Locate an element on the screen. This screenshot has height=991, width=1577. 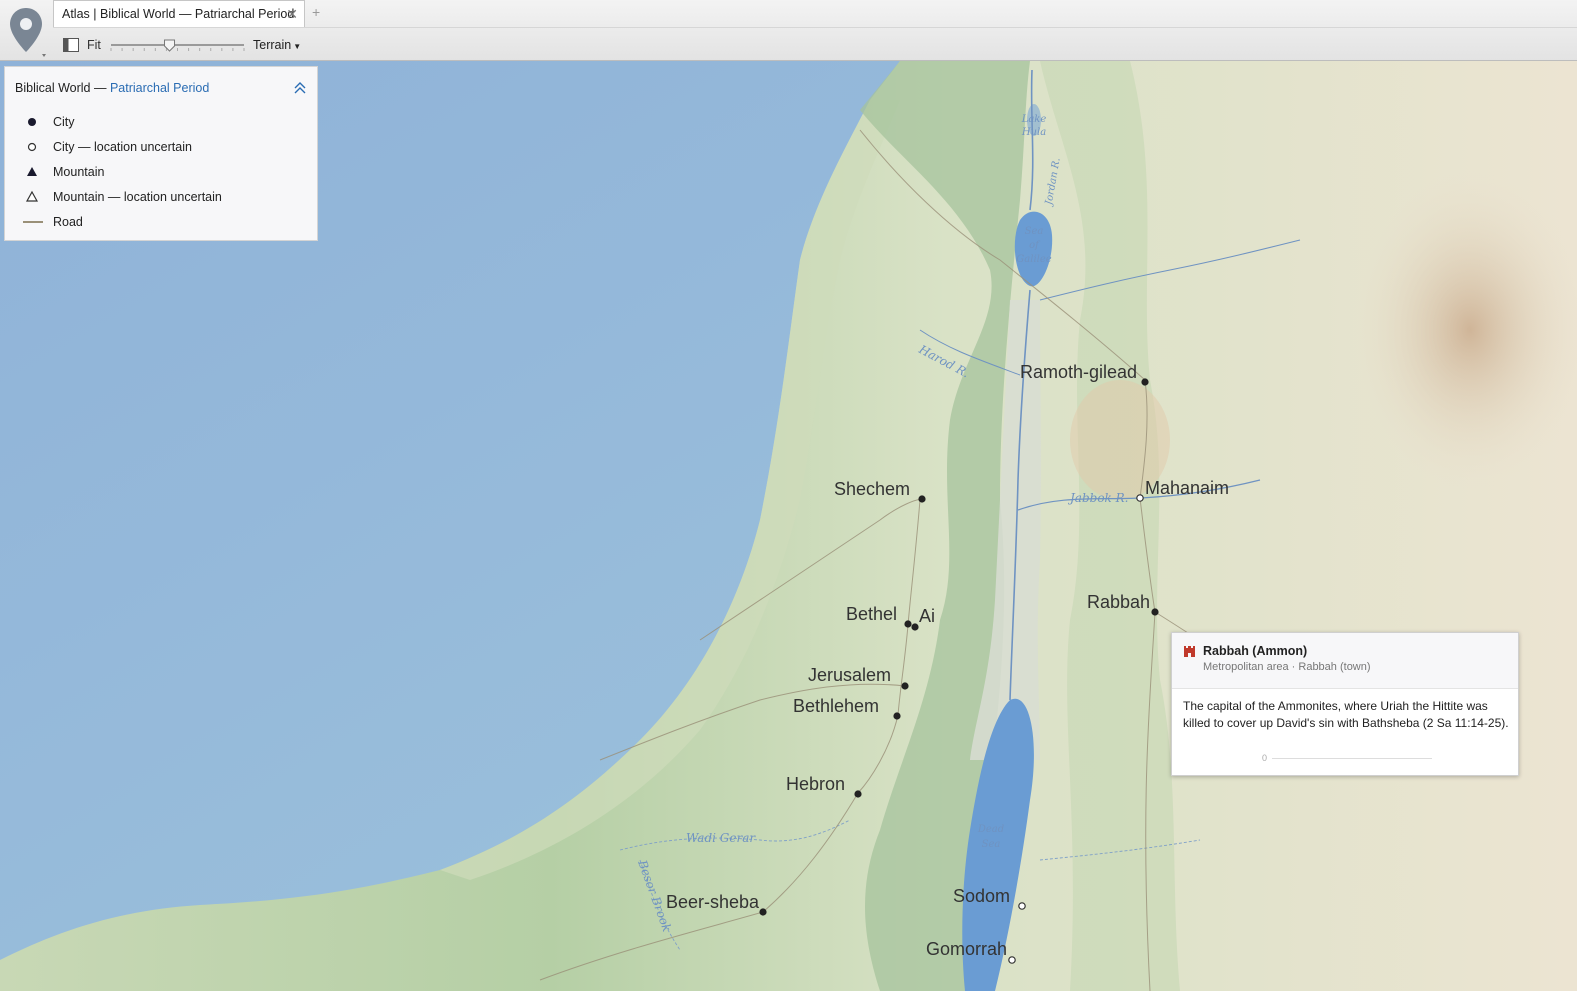
legend-title: Biblical World — Patriarchal Period is located at coordinates (112, 88).